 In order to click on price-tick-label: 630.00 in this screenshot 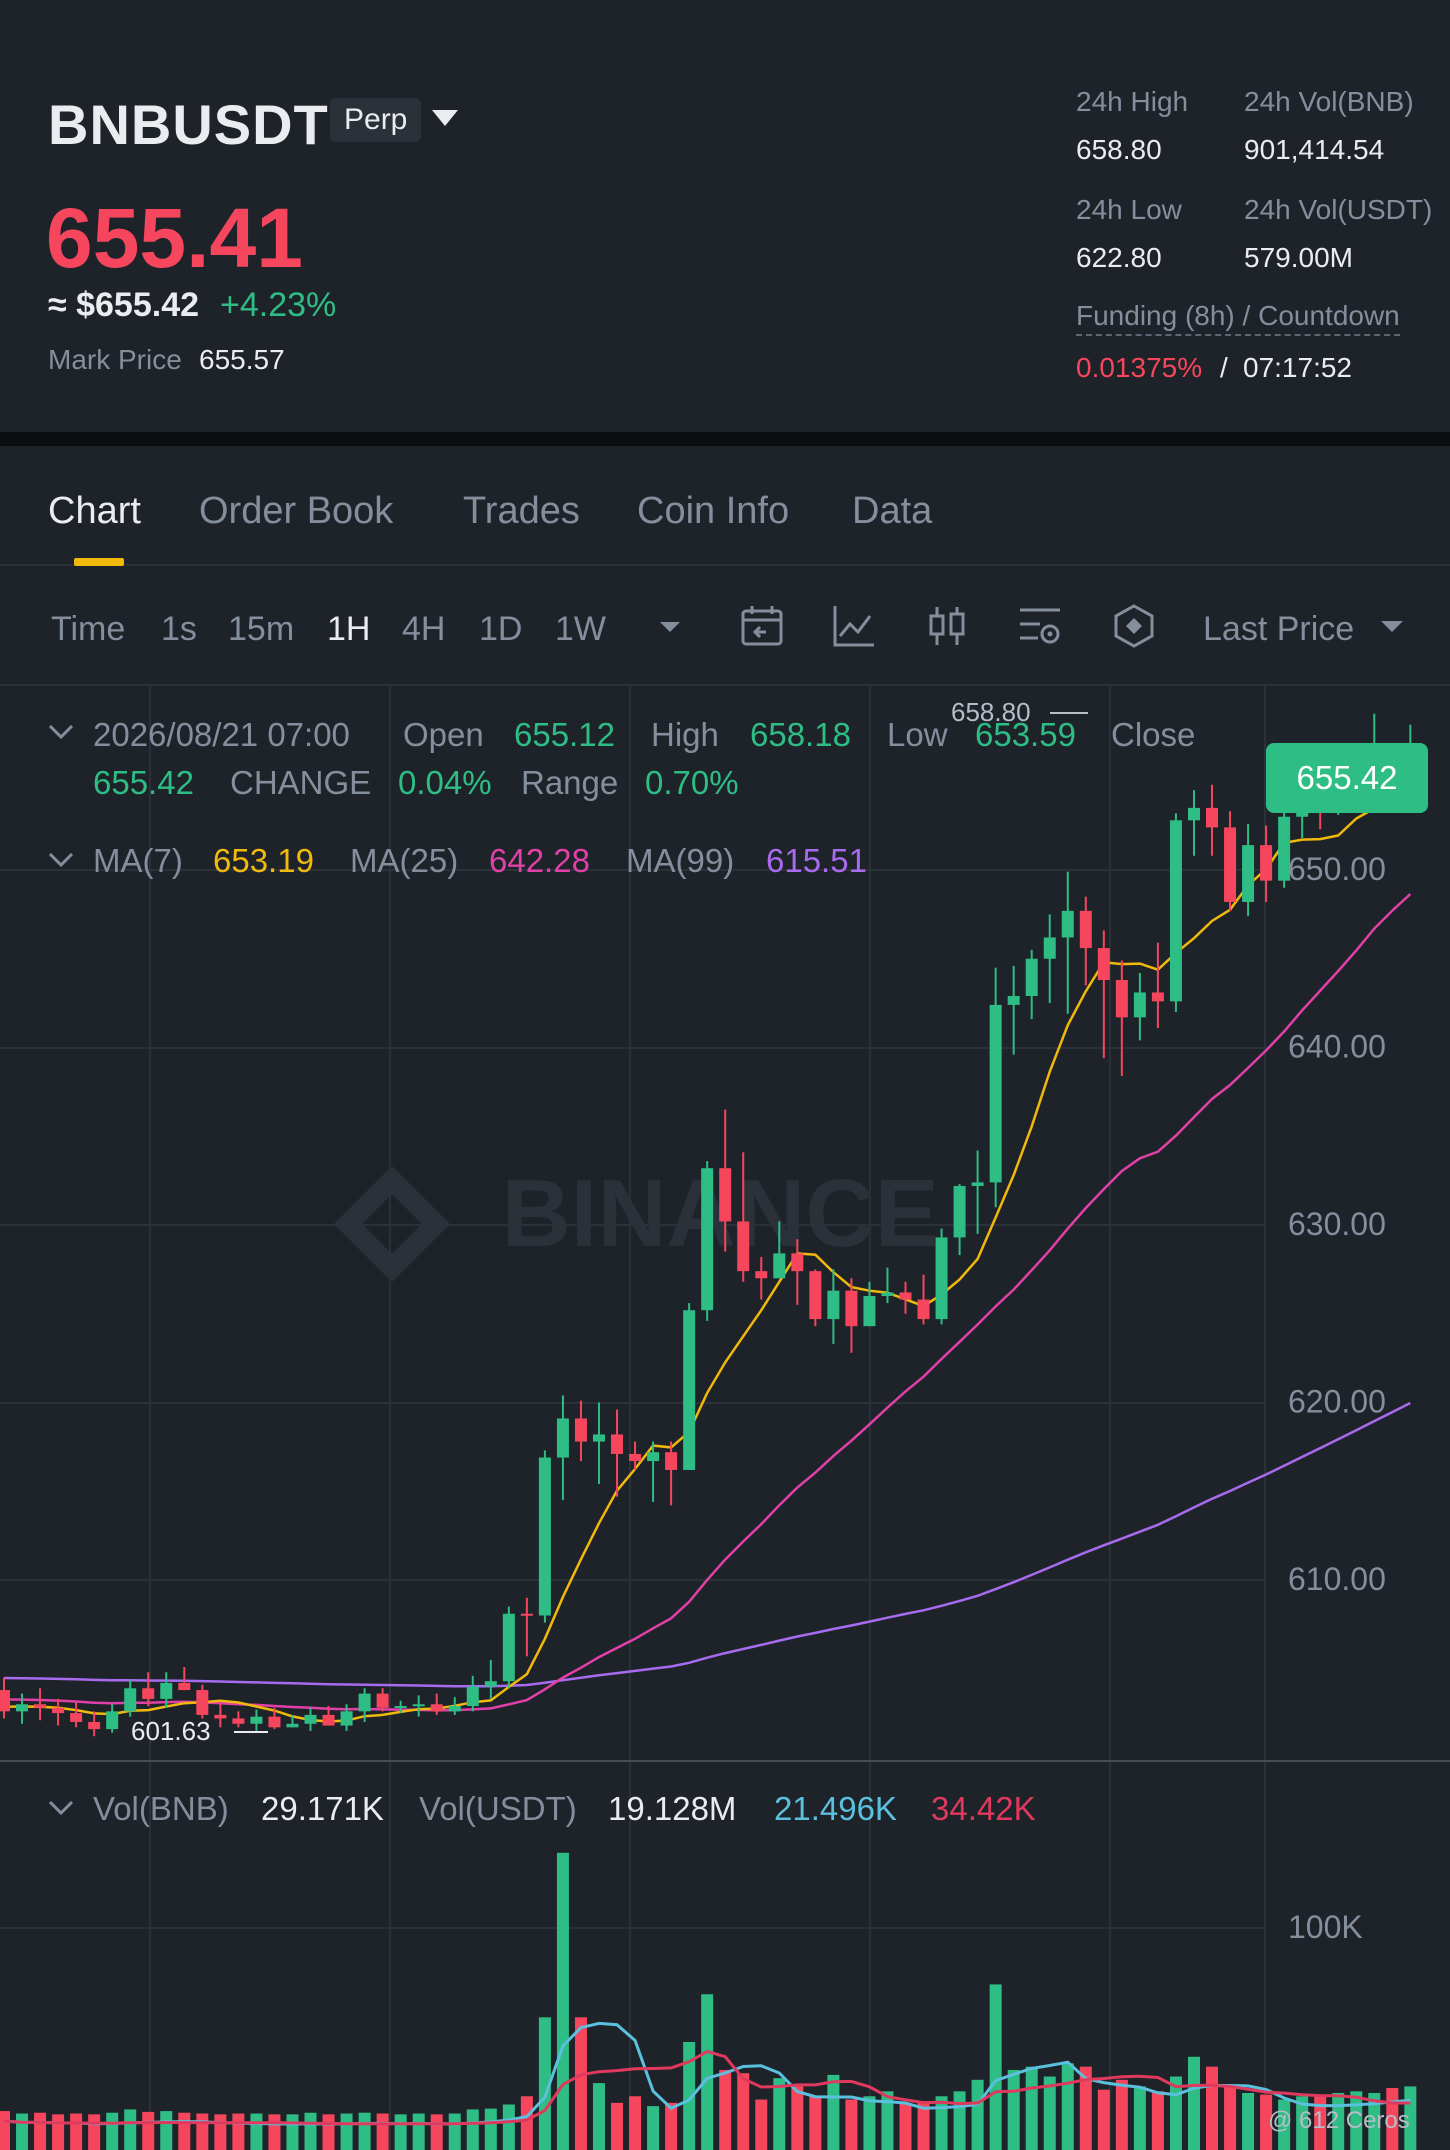, I will do `click(1337, 1224)`.